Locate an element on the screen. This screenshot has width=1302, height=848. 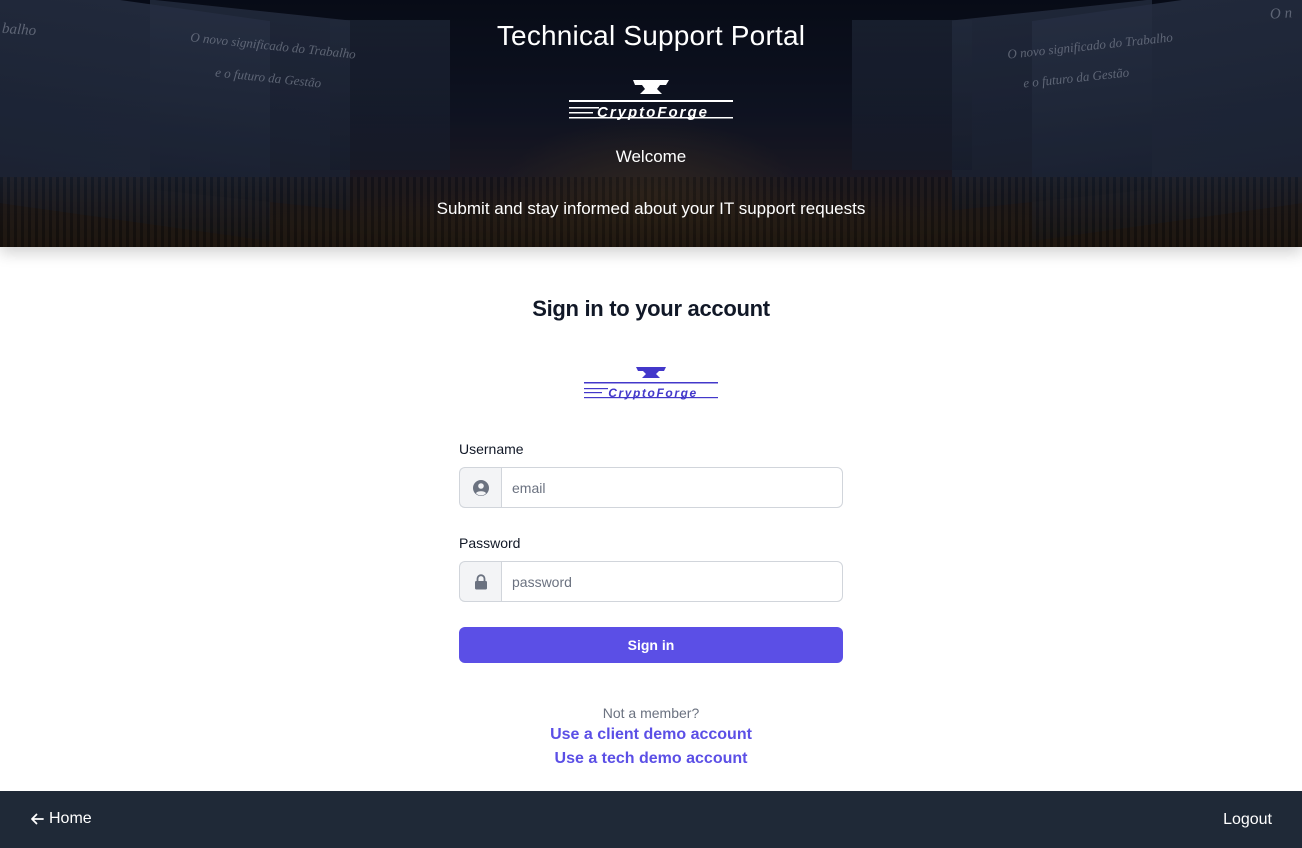
username-addon is located at coordinates (480, 487).